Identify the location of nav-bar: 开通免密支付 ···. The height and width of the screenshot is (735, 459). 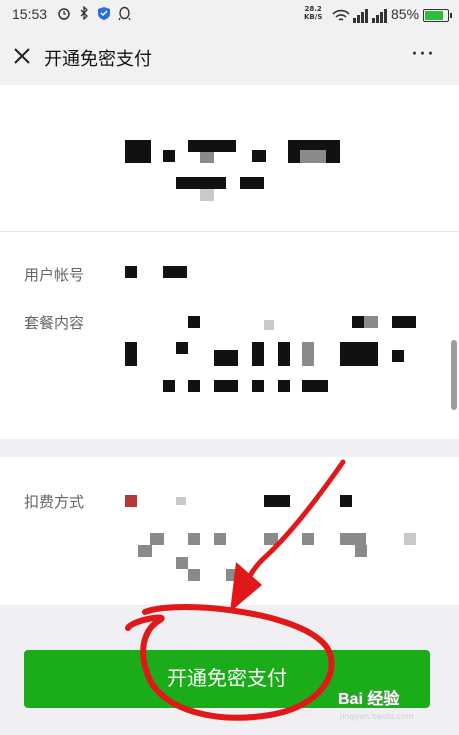
(229, 57).